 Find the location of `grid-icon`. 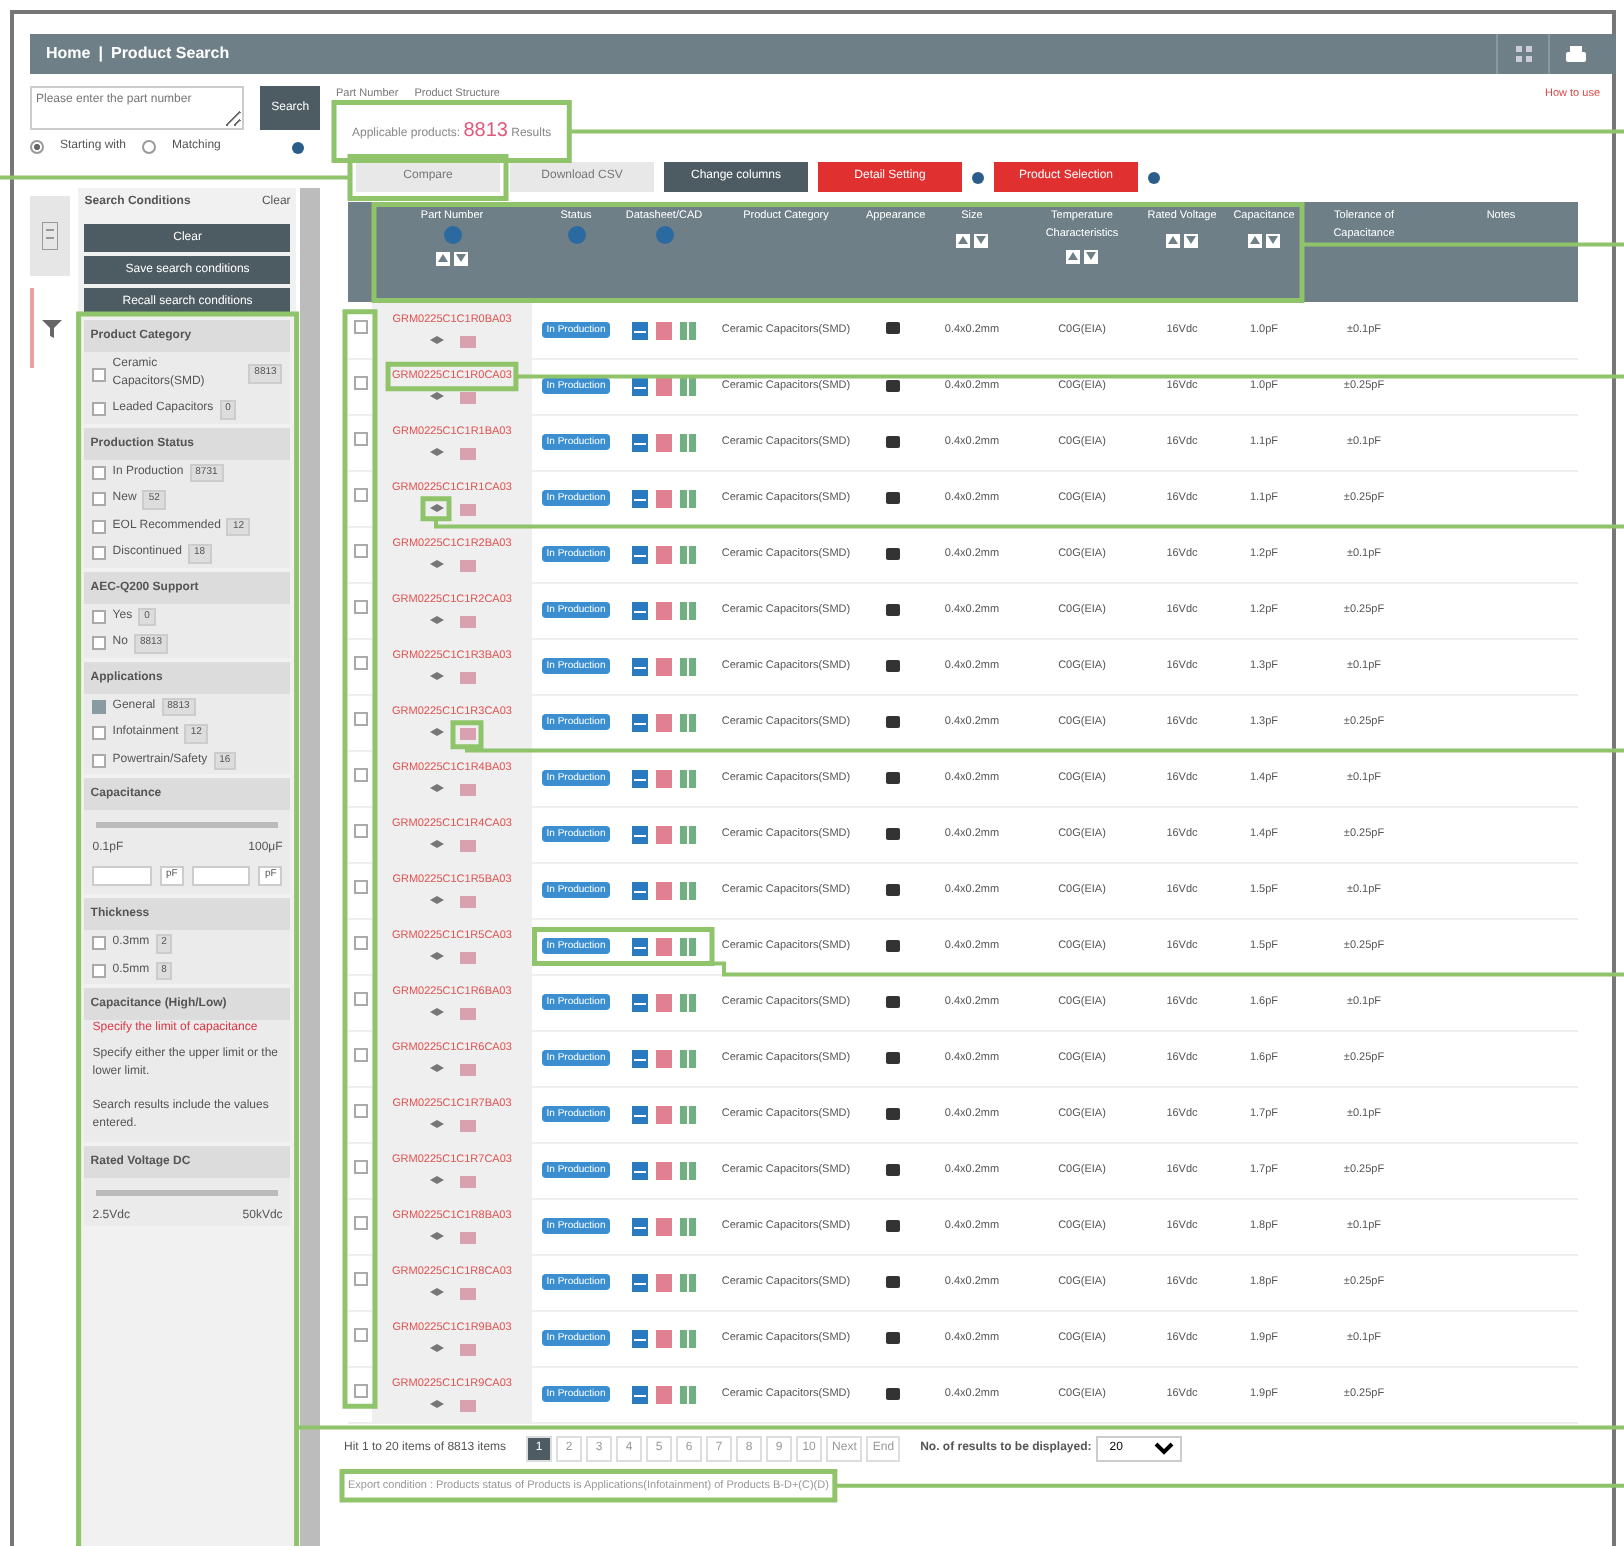

grid-icon is located at coordinates (1523, 54).